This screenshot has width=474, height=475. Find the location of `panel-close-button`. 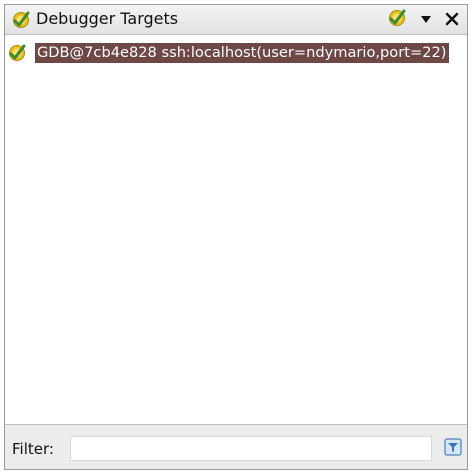

panel-close-button is located at coordinates (452, 20).